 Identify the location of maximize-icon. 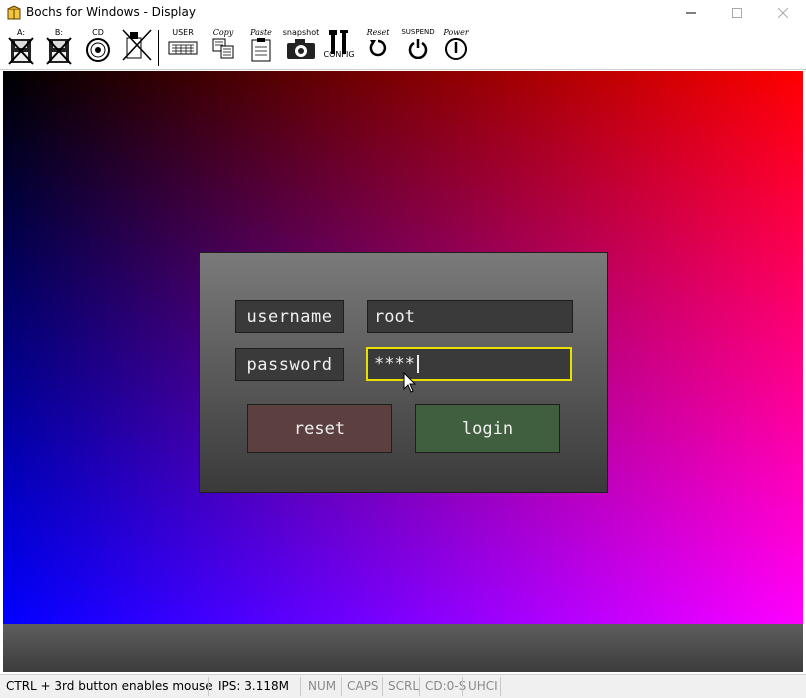
(737, 13).